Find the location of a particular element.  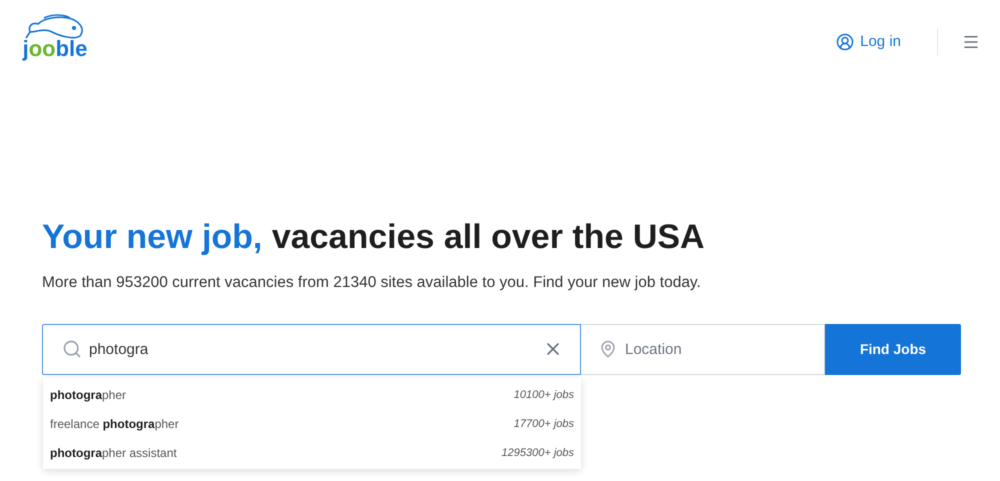

search-icon is located at coordinates (72, 349).